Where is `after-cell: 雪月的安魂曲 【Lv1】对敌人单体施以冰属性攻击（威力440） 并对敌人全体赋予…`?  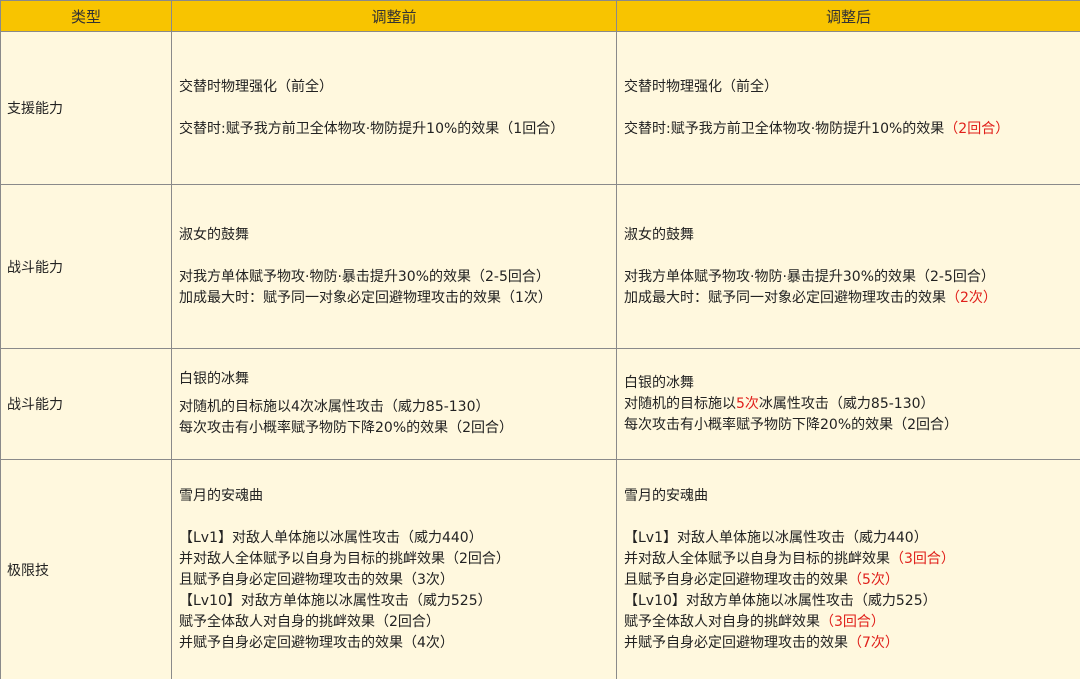 after-cell: 雪月的安魂曲 【Lv1】对敌人单体施以冰属性攻击（威力440） 并对敌人全体赋予… is located at coordinates (848, 569).